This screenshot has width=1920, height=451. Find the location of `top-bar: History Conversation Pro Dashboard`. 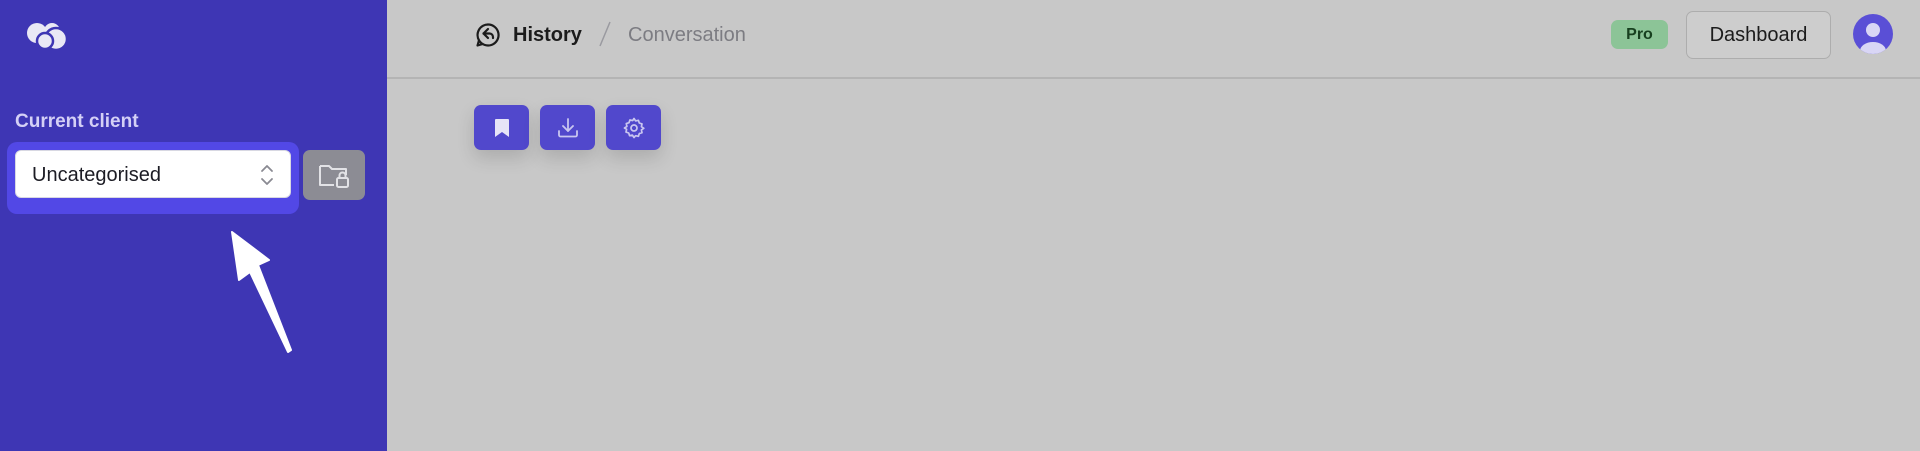

top-bar: History Conversation Pro Dashboard is located at coordinates (1153, 39).